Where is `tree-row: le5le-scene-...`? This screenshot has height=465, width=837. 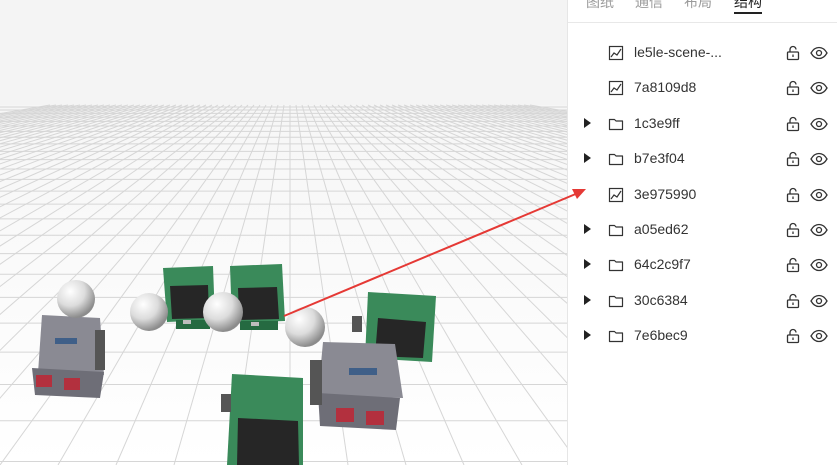
tree-row: le5le-scene-... is located at coordinates (702, 52).